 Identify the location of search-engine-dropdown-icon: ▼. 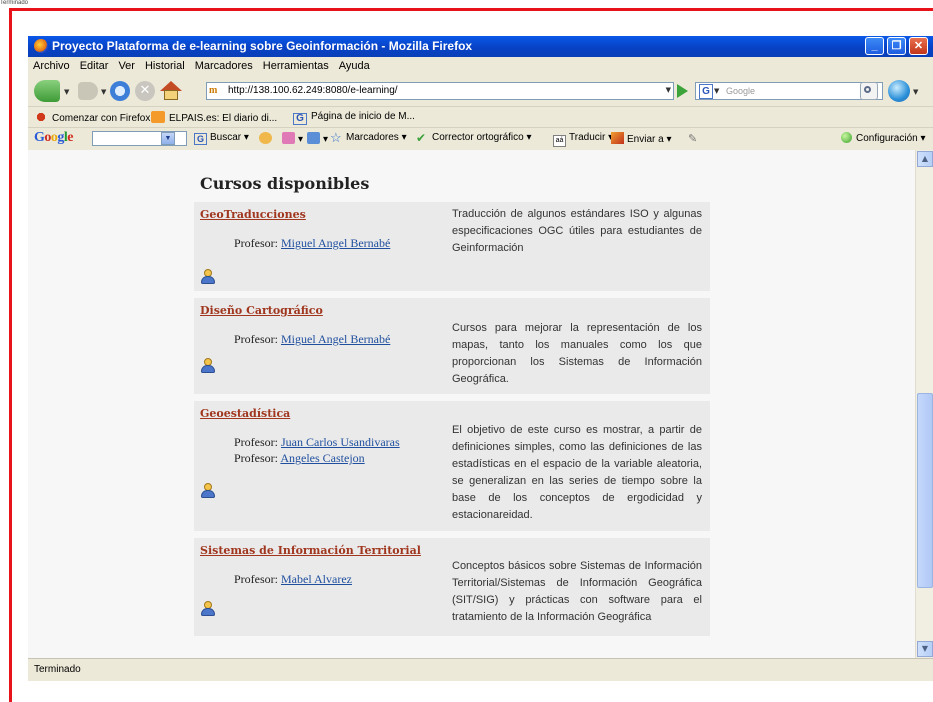
(716, 91).